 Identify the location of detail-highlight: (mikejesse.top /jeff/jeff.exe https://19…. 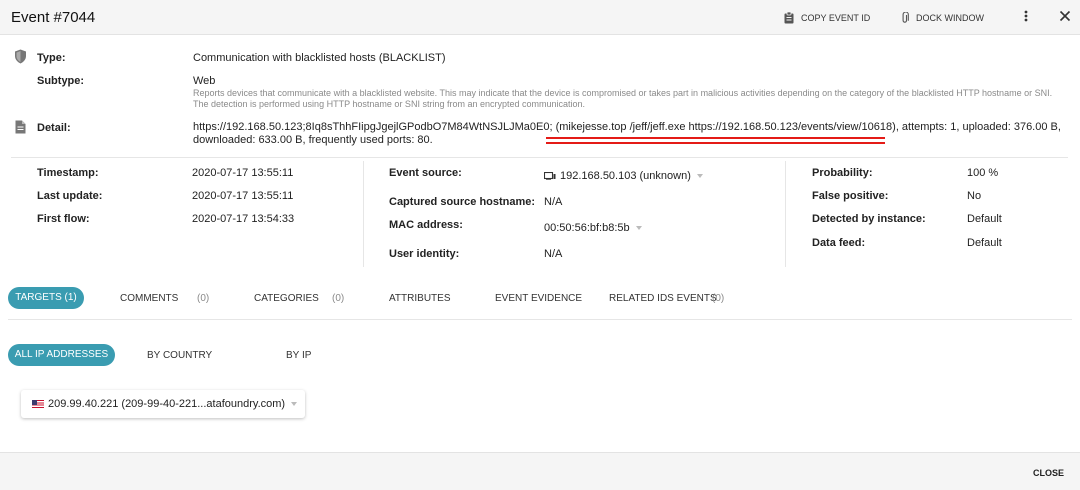
(725, 127).